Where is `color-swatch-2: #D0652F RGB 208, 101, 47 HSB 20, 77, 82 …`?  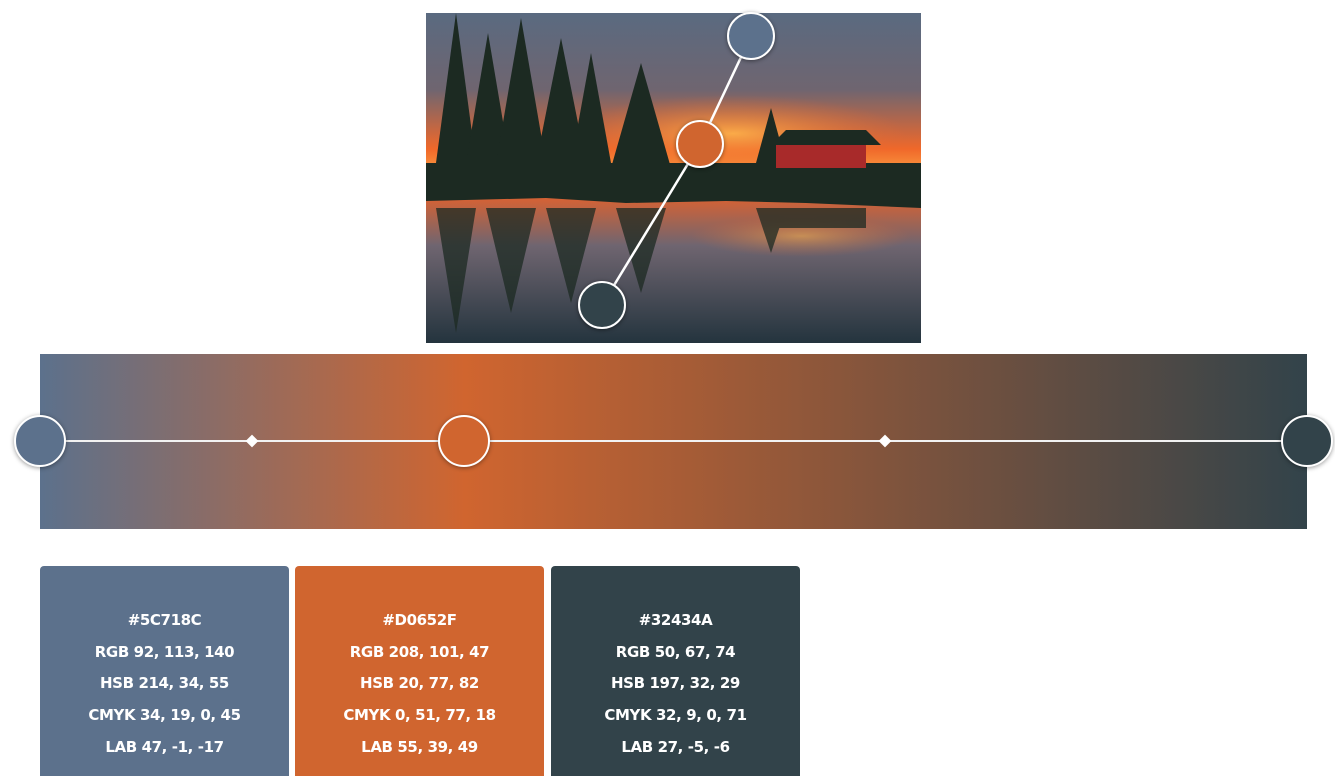 color-swatch-2: #D0652F RGB 208, 101, 47 HSB 20, 77, 82 … is located at coordinates (419, 671).